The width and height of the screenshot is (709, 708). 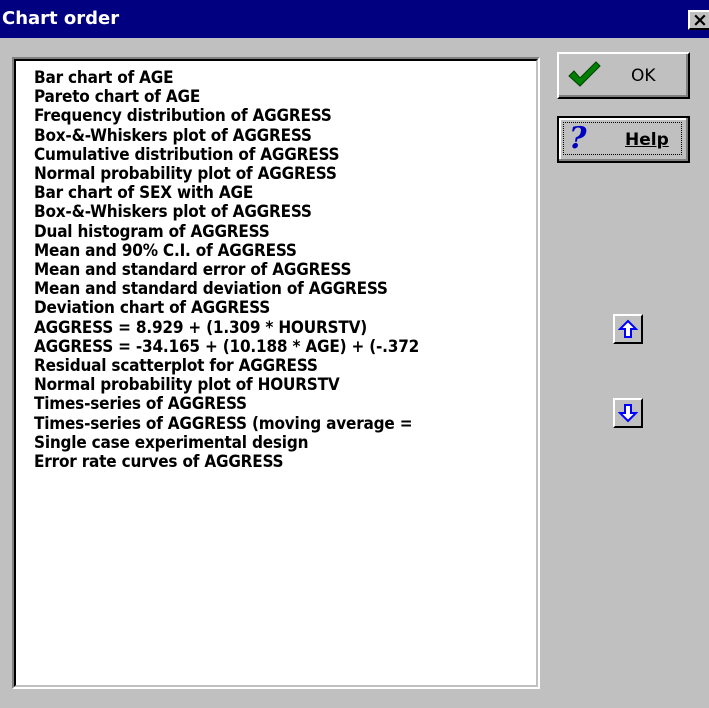 What do you see at coordinates (61, 18) in the screenshot?
I see `dialog-title: Chart order` at bounding box center [61, 18].